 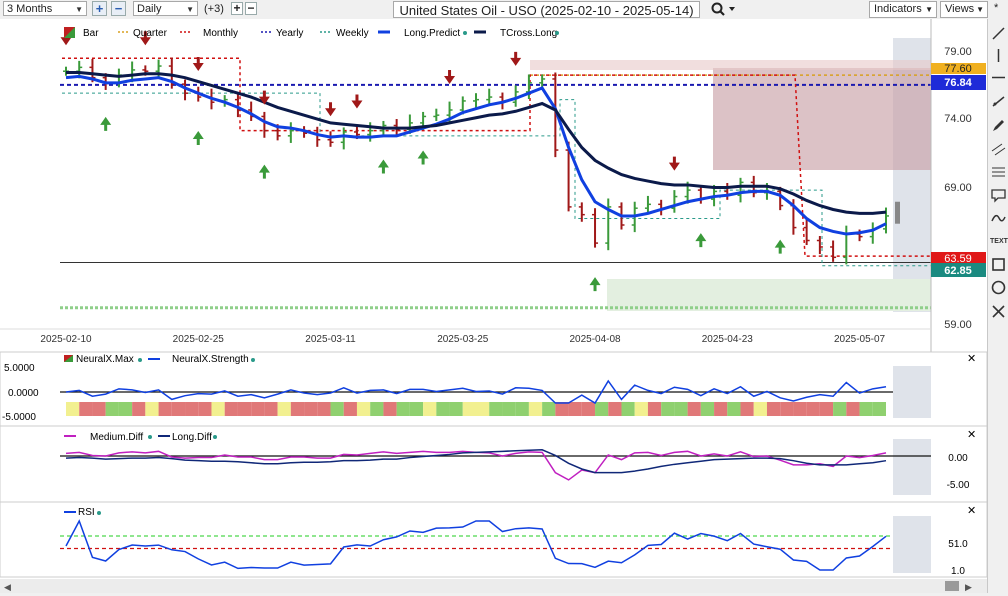 What do you see at coordinates (968, 587) in the screenshot?
I see `scroll-right-icon: ▶` at bounding box center [968, 587].